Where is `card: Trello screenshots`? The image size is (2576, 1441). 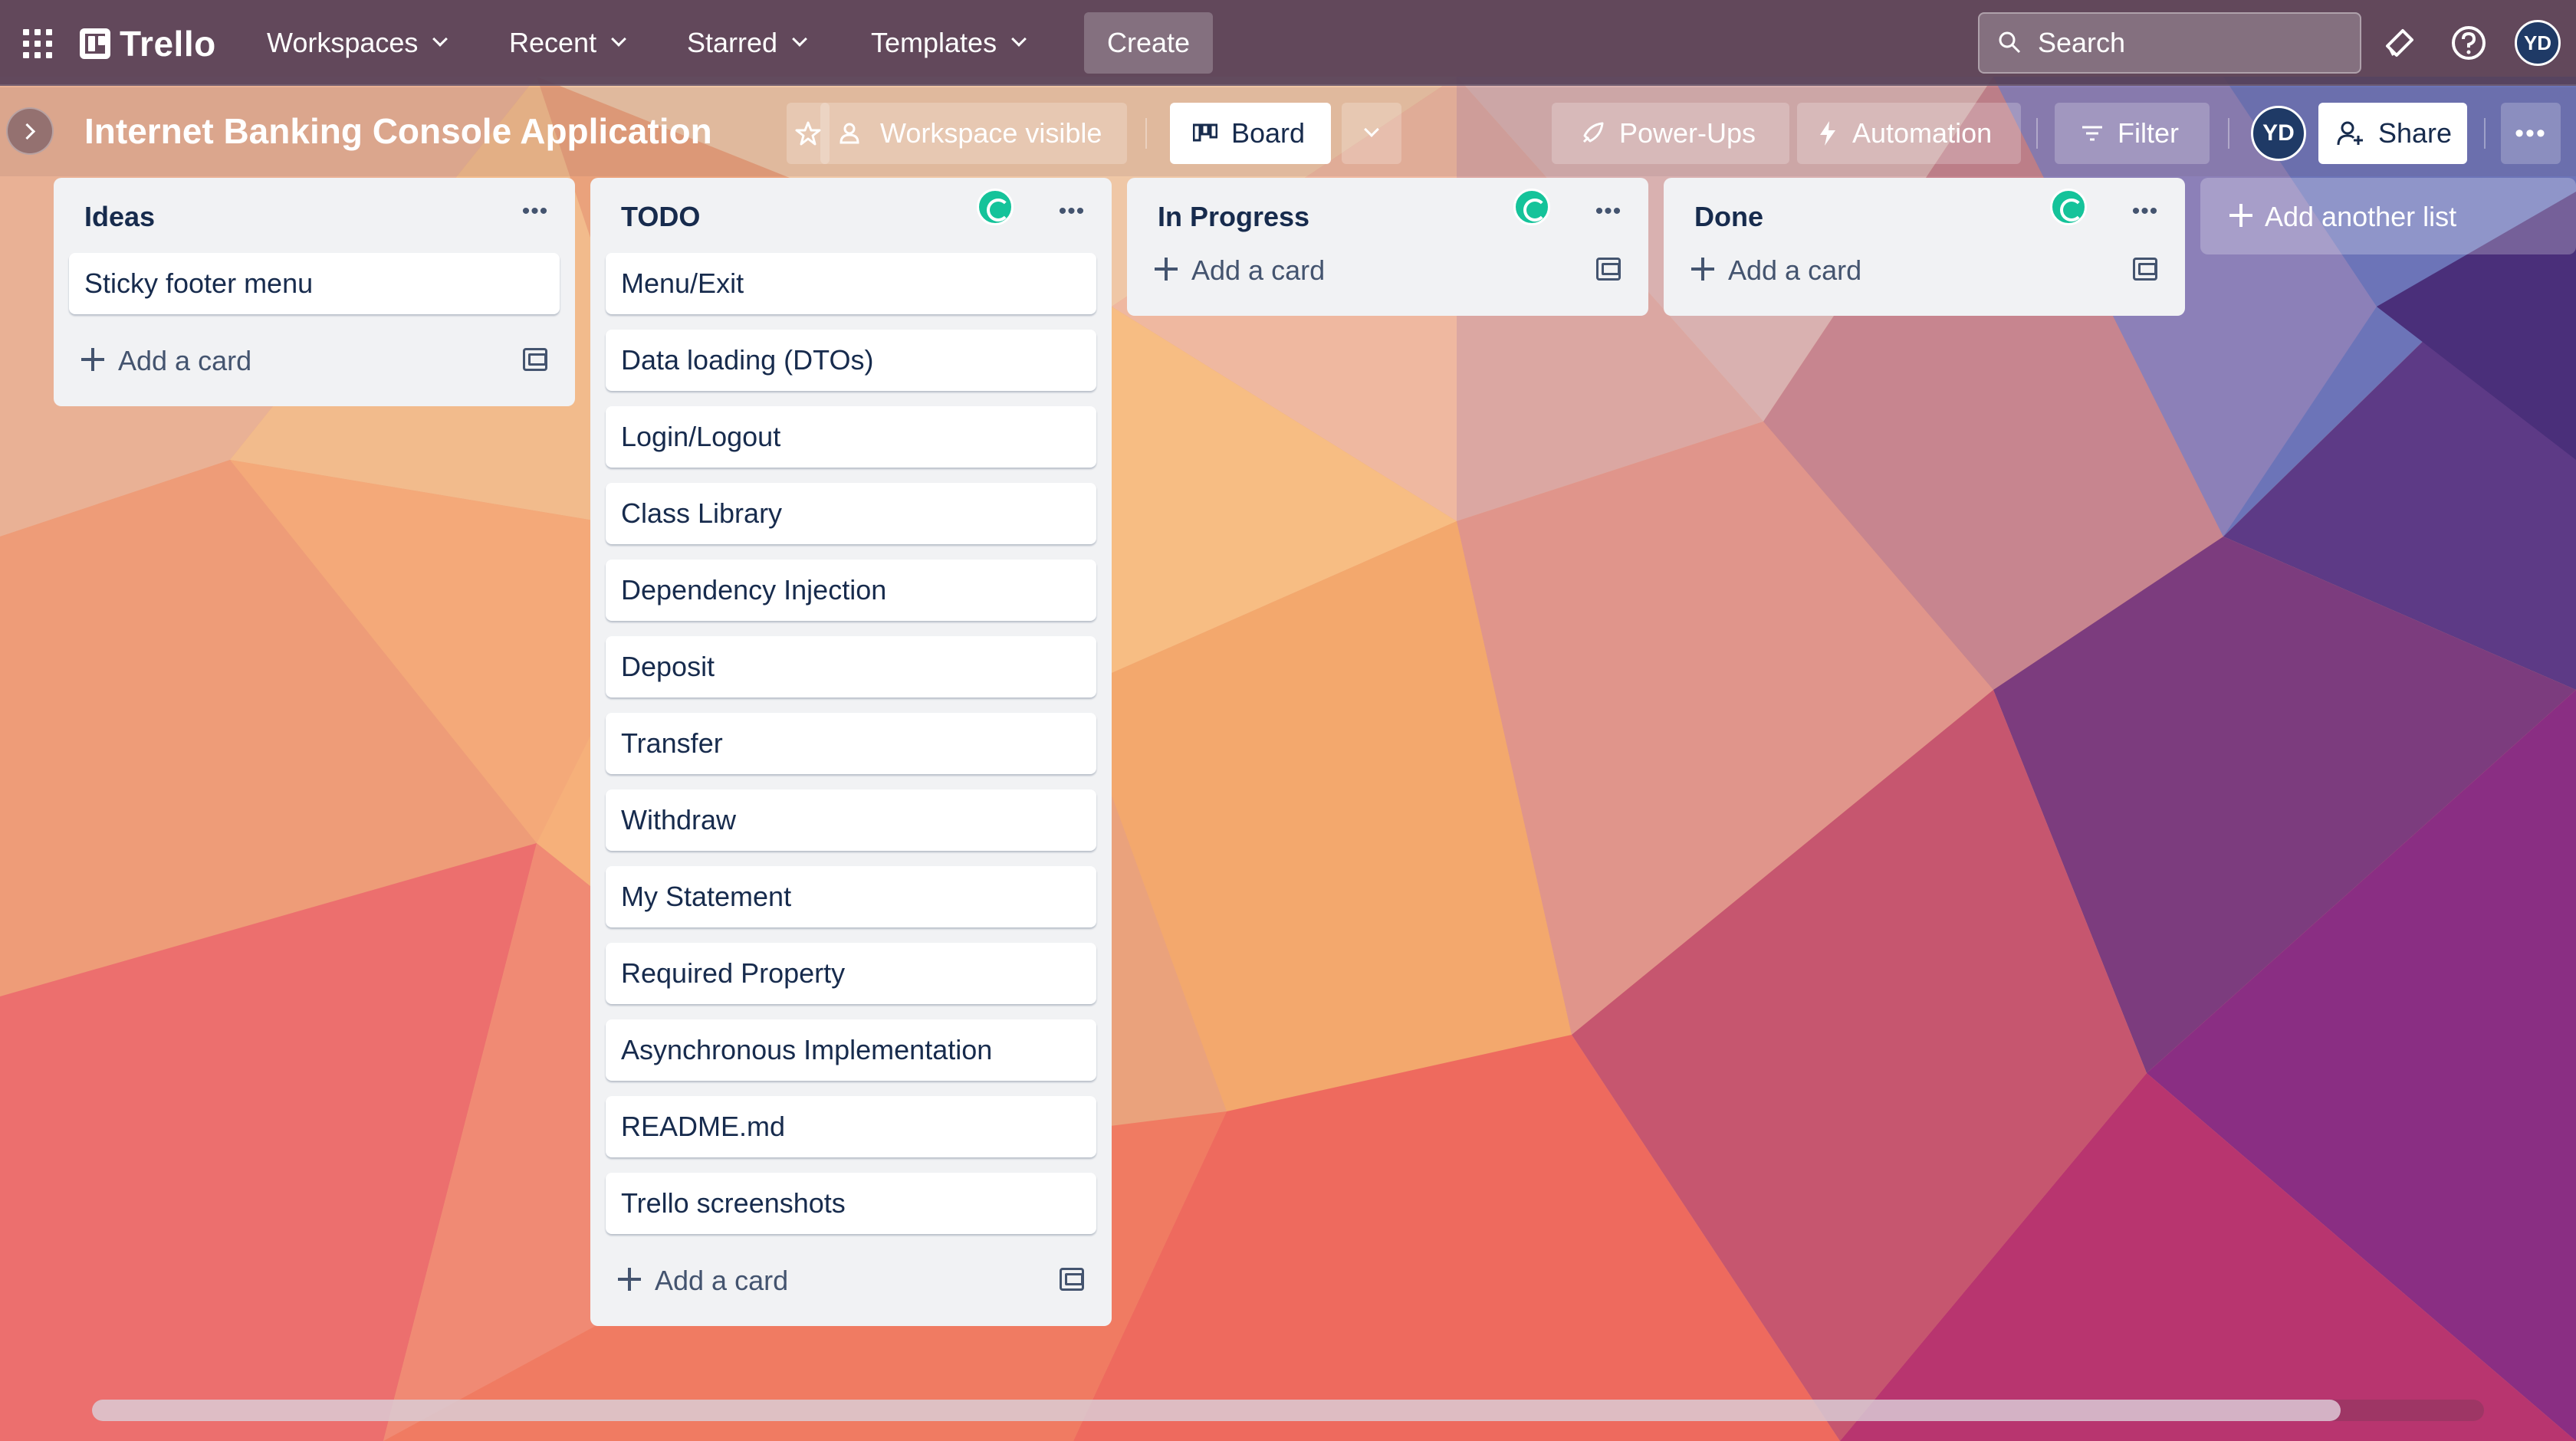
card: Trello screenshots is located at coordinates (851, 1203).